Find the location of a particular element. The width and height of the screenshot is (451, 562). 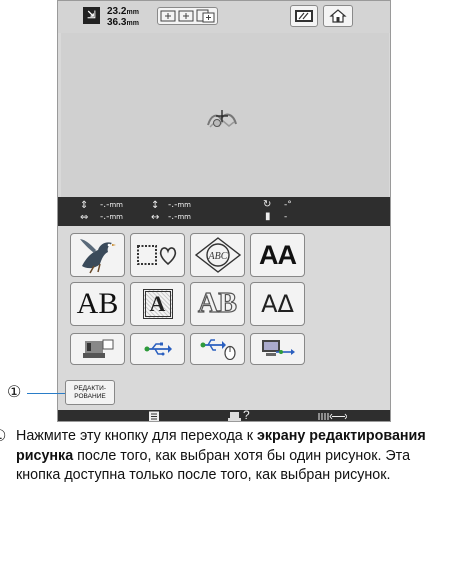

rotation-value: -° is located at coordinates (288, 205).